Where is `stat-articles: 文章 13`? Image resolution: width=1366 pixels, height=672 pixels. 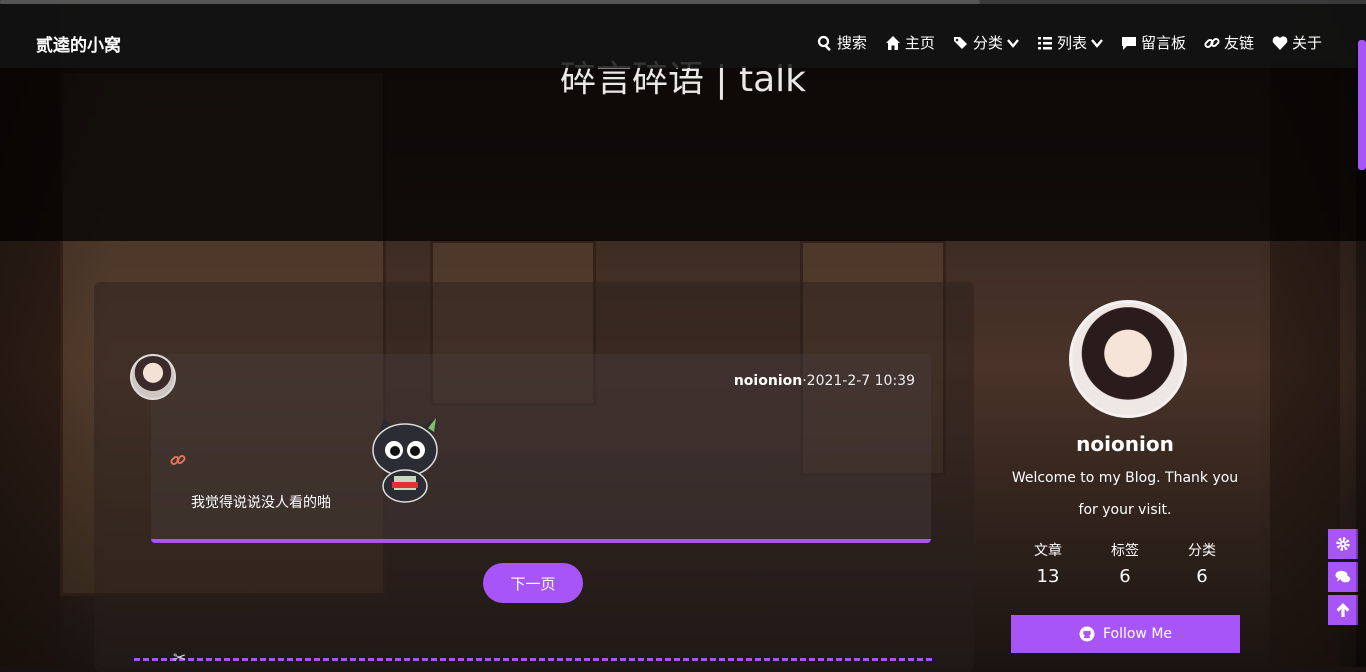
stat-articles: 文章 13 is located at coordinates (1048, 563).